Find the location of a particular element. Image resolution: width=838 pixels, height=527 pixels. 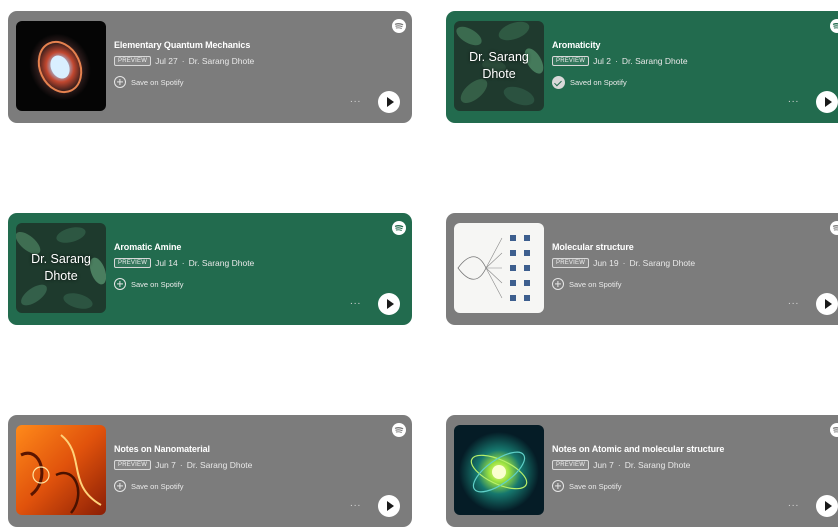

episode-date: Jul 27 is located at coordinates (166, 61).